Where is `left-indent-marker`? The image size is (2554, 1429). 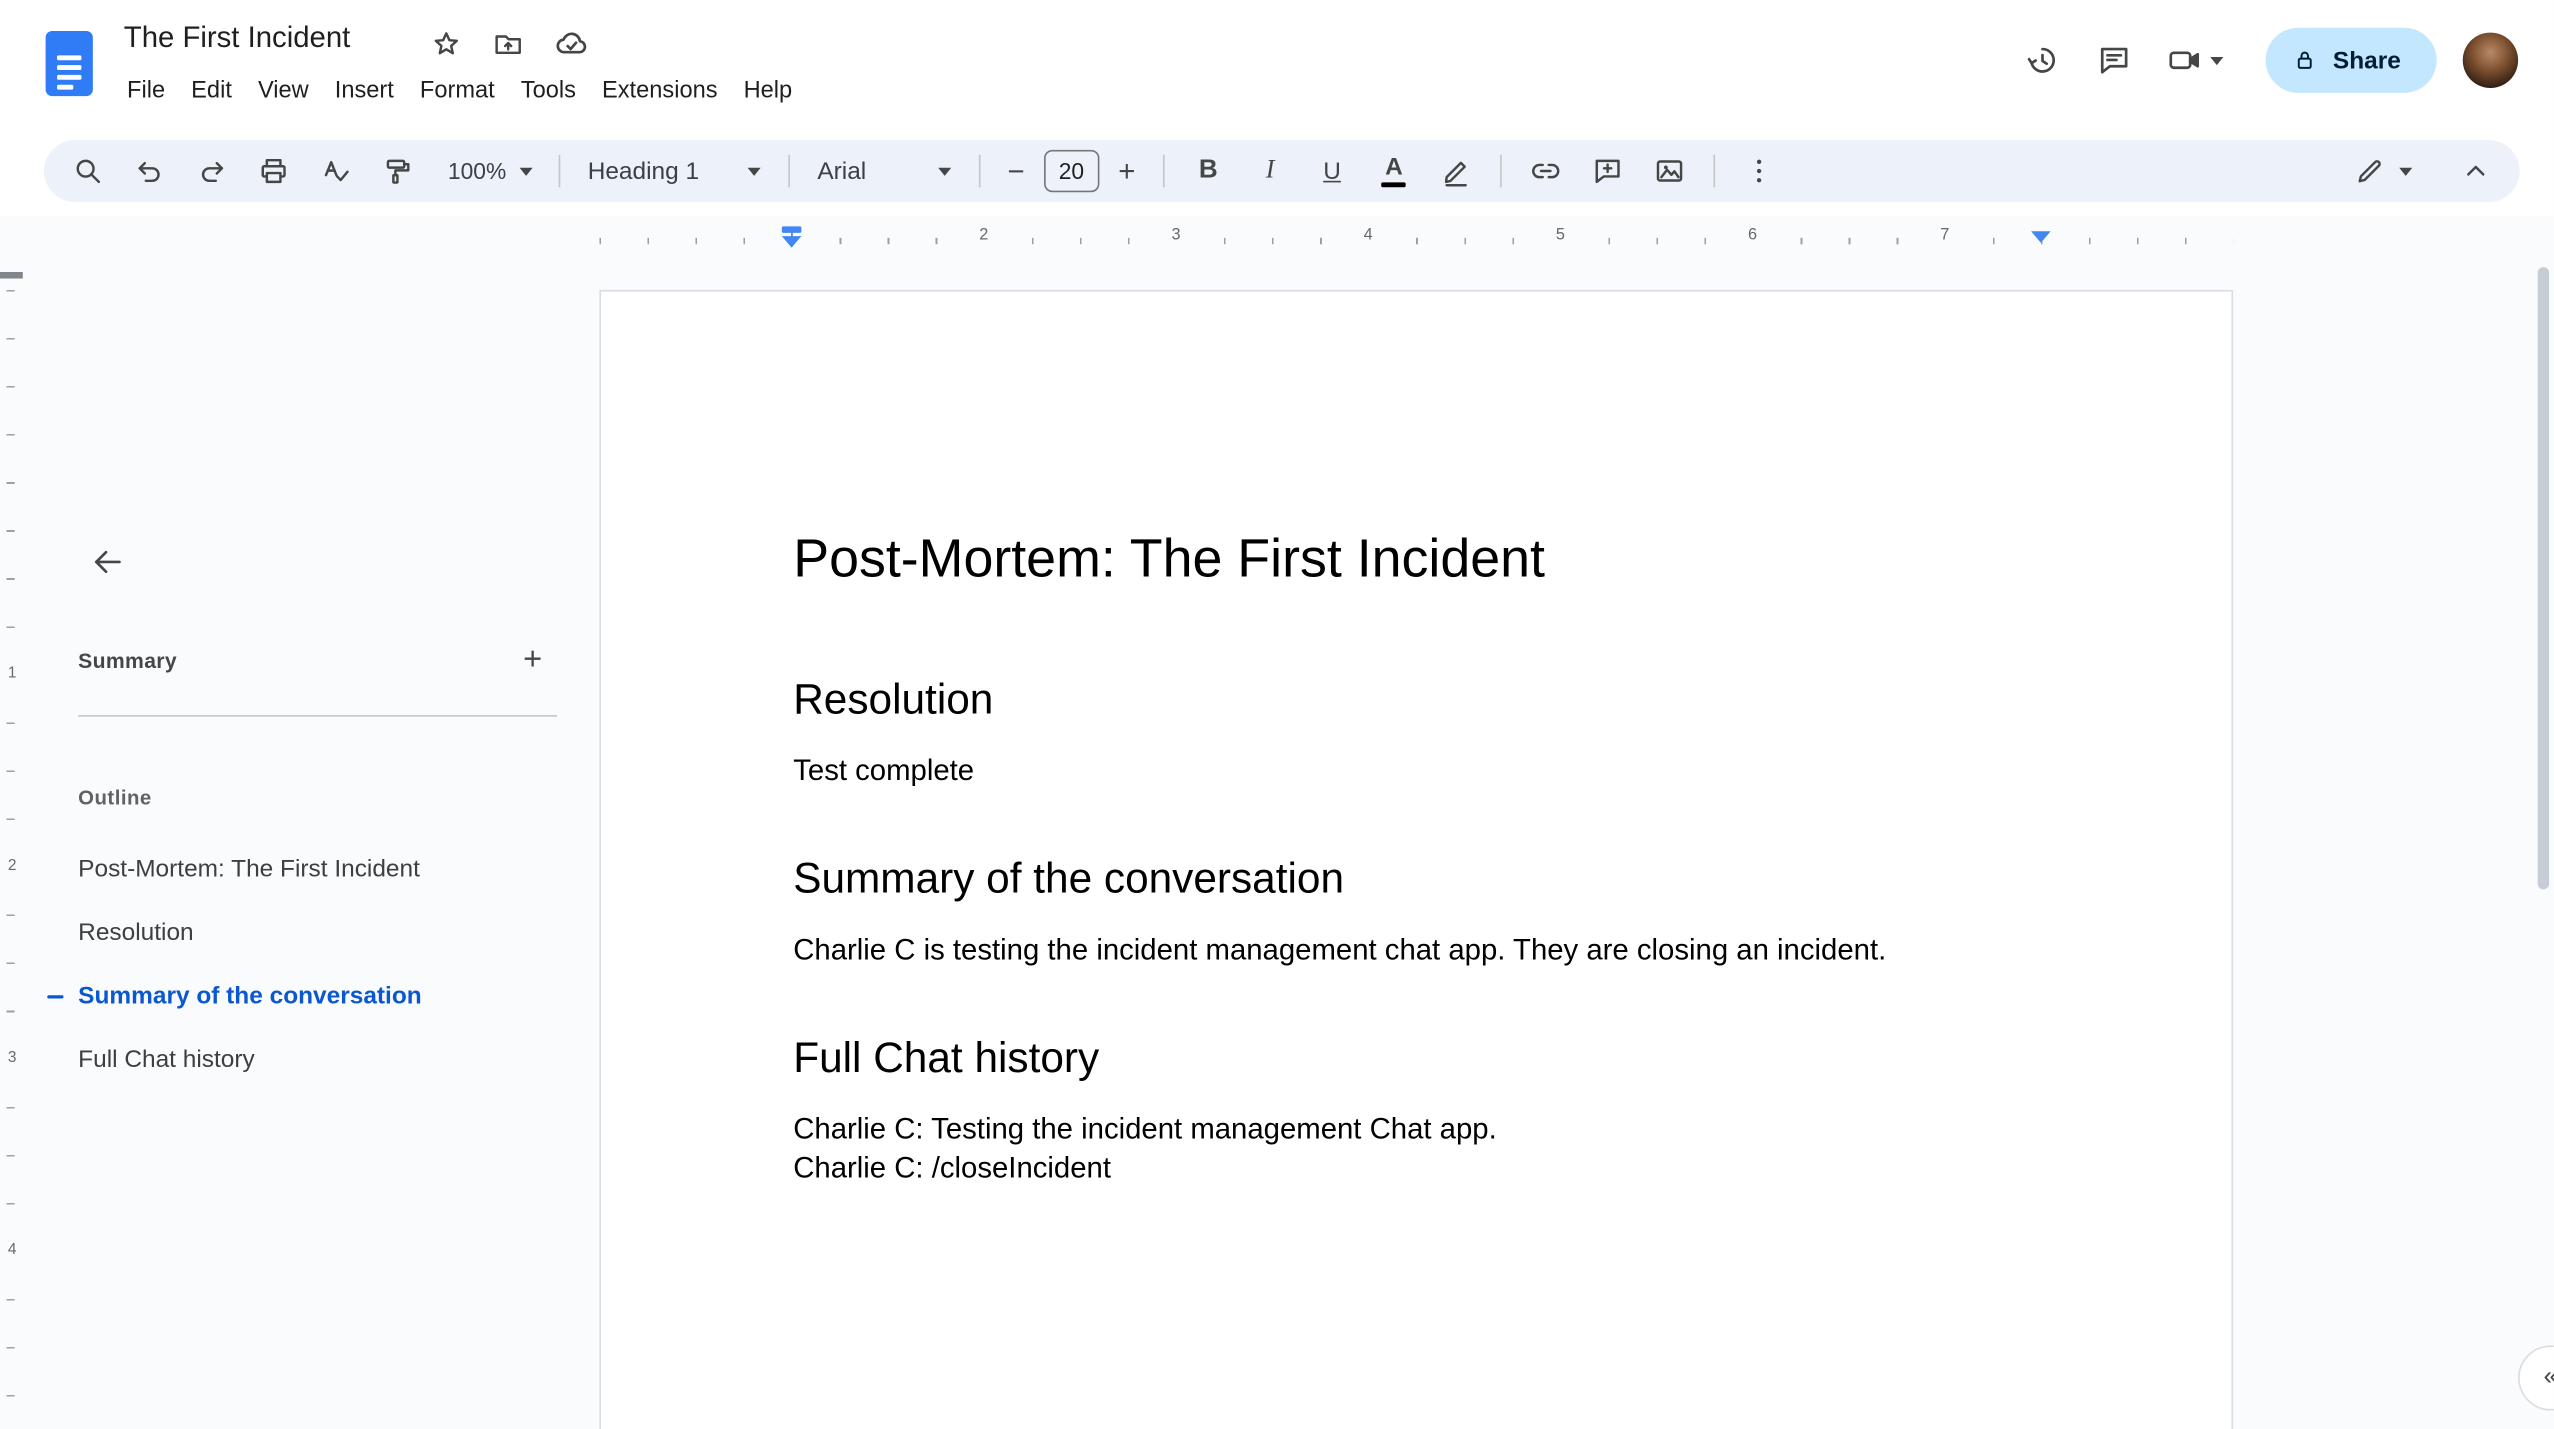 left-indent-marker is located at coordinates (791, 242).